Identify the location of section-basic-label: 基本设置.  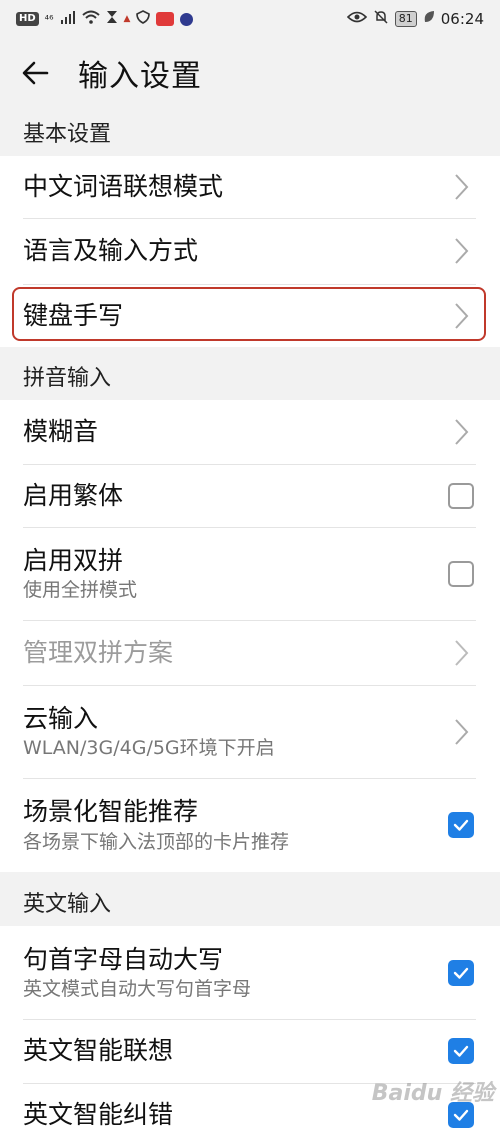
(67, 134).